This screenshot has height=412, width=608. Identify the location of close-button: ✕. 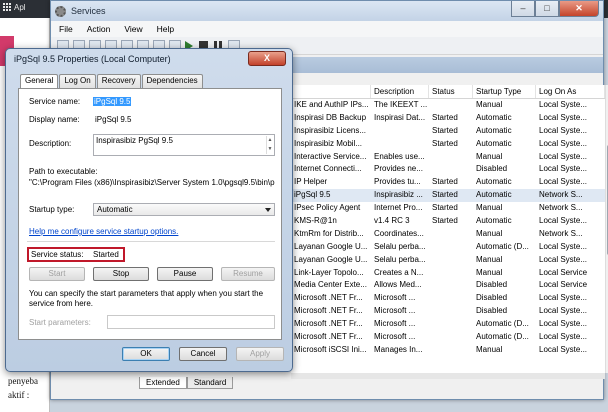
(579, 9).